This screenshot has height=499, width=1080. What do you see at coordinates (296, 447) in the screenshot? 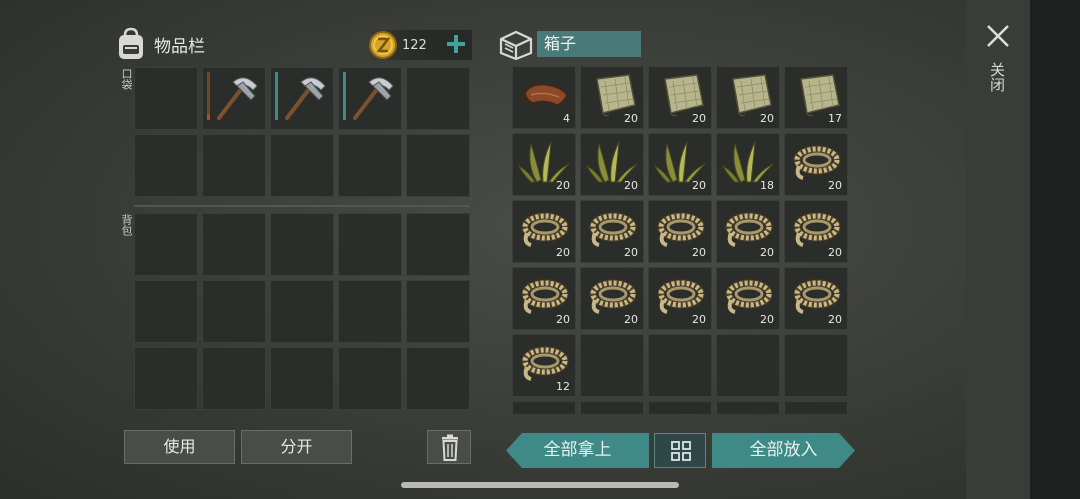
I see `split-button: 分开` at bounding box center [296, 447].